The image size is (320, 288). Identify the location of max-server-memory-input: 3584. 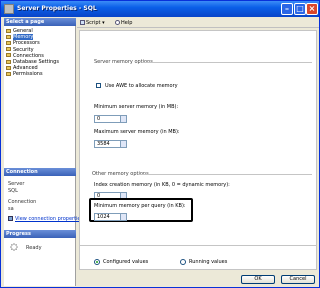
(110, 144).